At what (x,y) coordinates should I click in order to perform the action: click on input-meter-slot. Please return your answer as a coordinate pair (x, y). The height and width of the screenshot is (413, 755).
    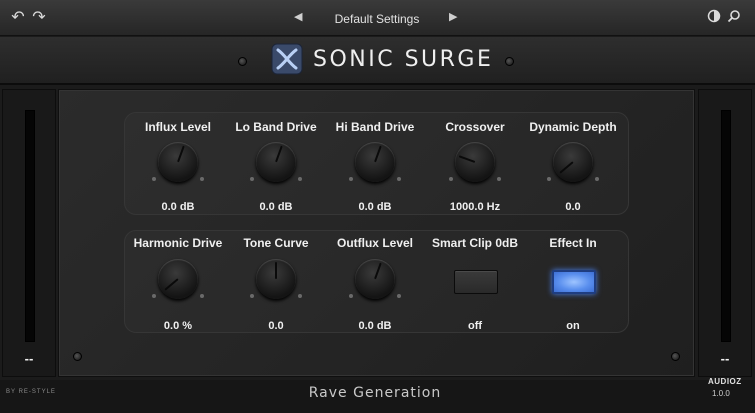
    Looking at the image, I should click on (30, 226).